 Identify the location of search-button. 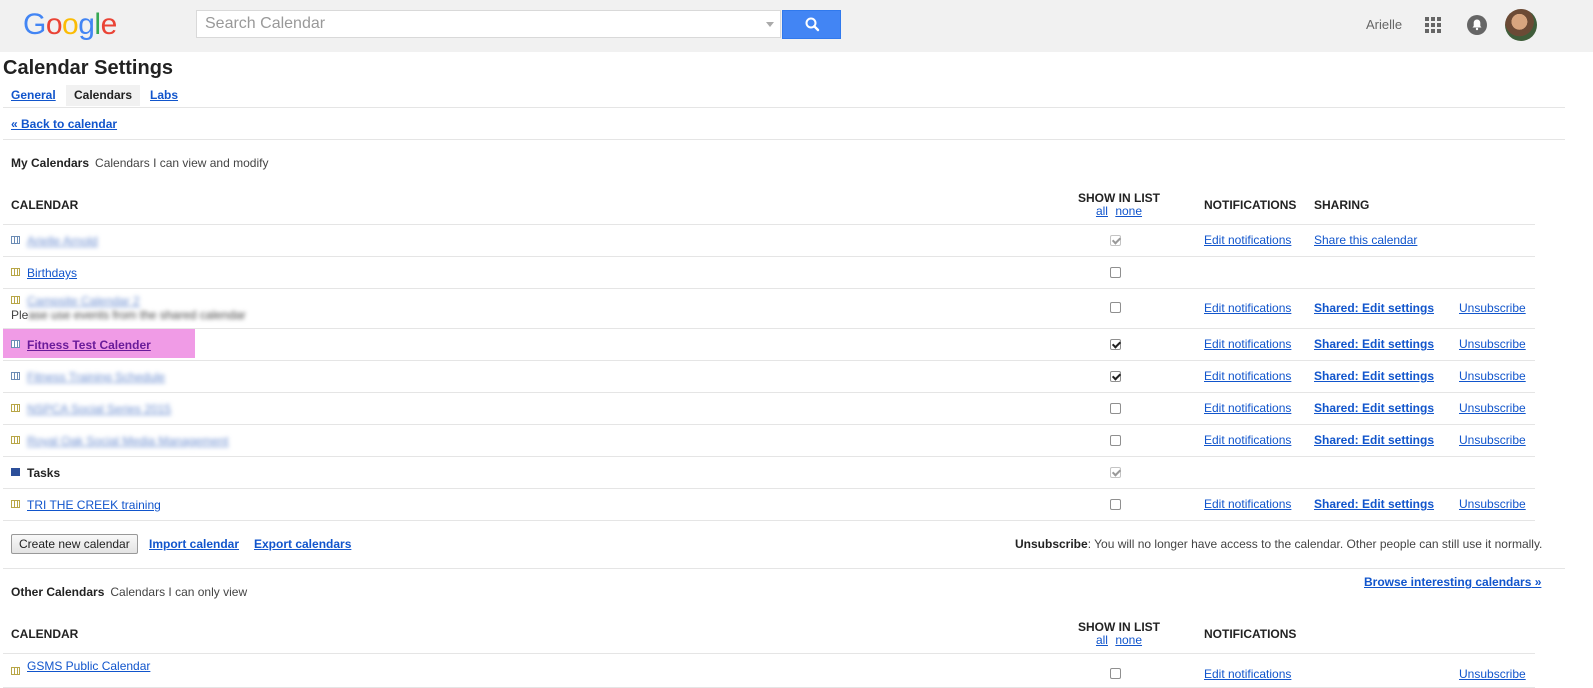
(811, 24).